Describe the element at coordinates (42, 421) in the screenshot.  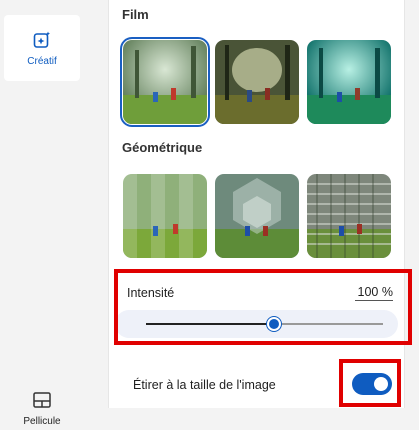
I see `rail-item-label: Pellicule` at that location.